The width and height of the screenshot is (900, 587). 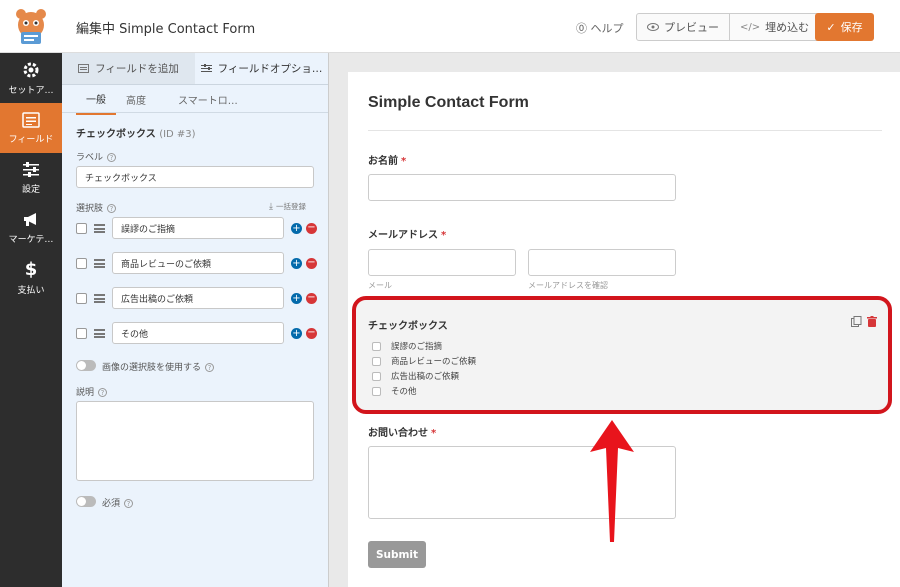 I want to click on subtab-advanced: 高度, so click(x=136, y=99).